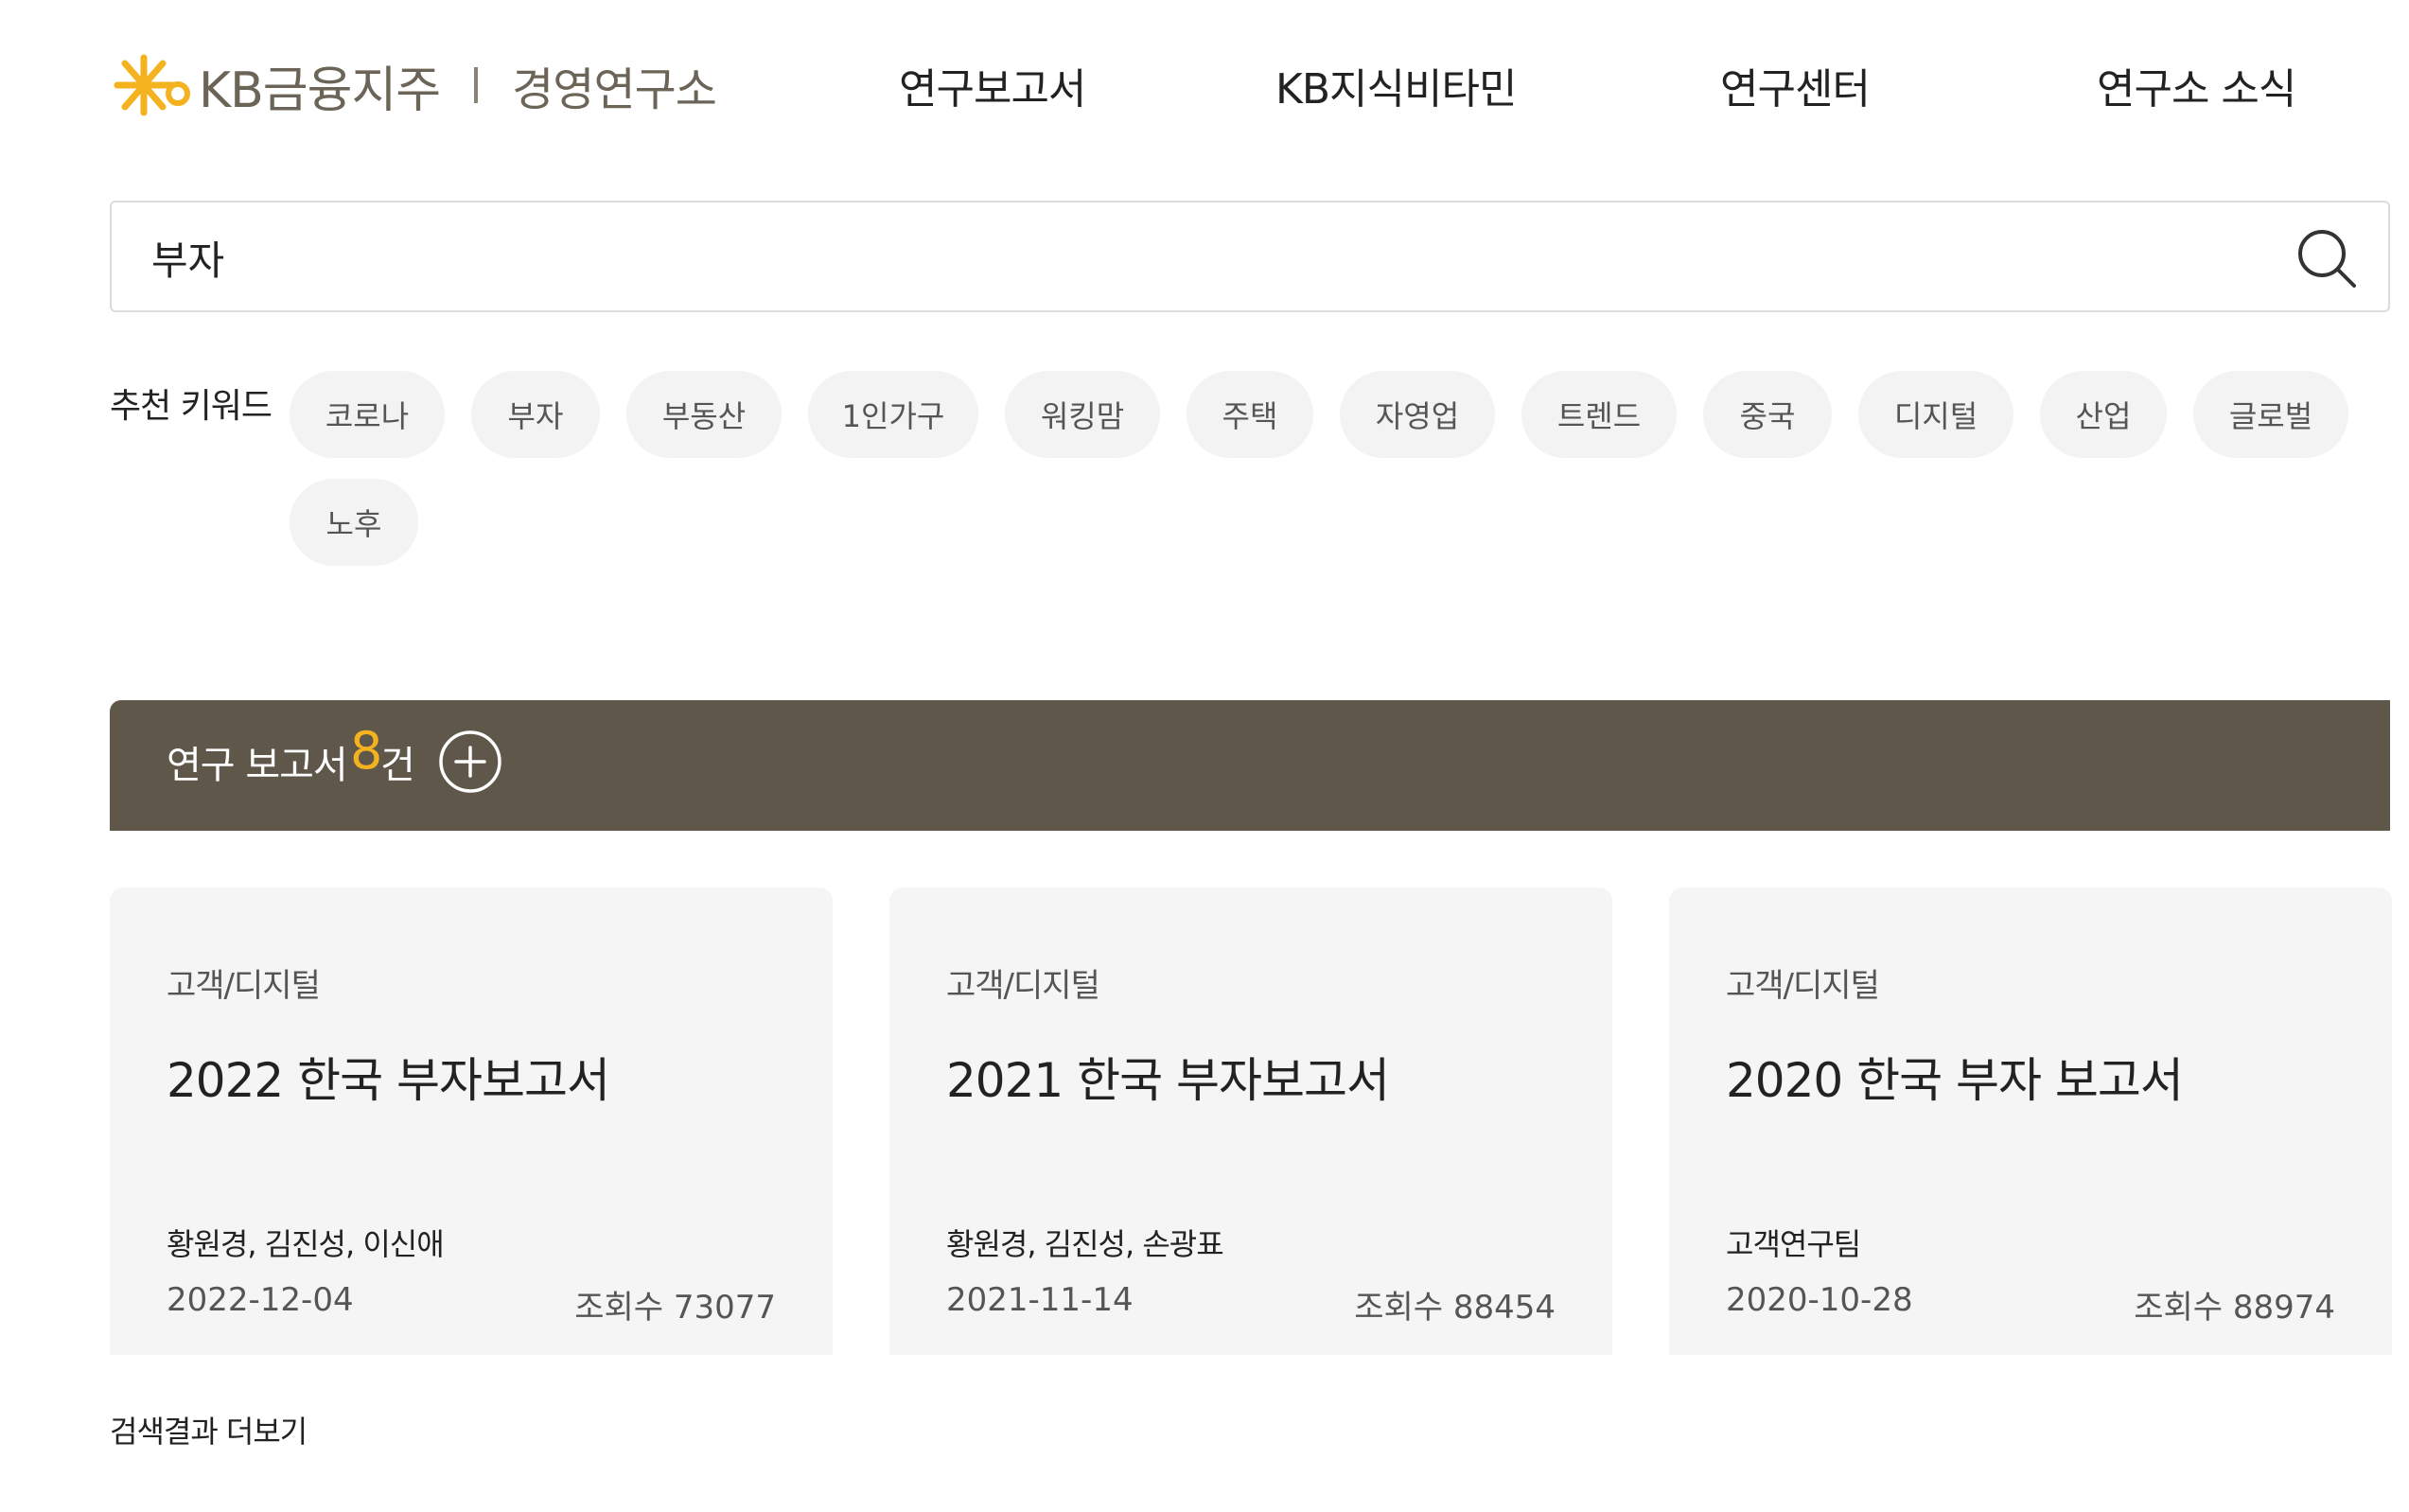  I want to click on report-authors: 고객연구팀, so click(1793, 1244).